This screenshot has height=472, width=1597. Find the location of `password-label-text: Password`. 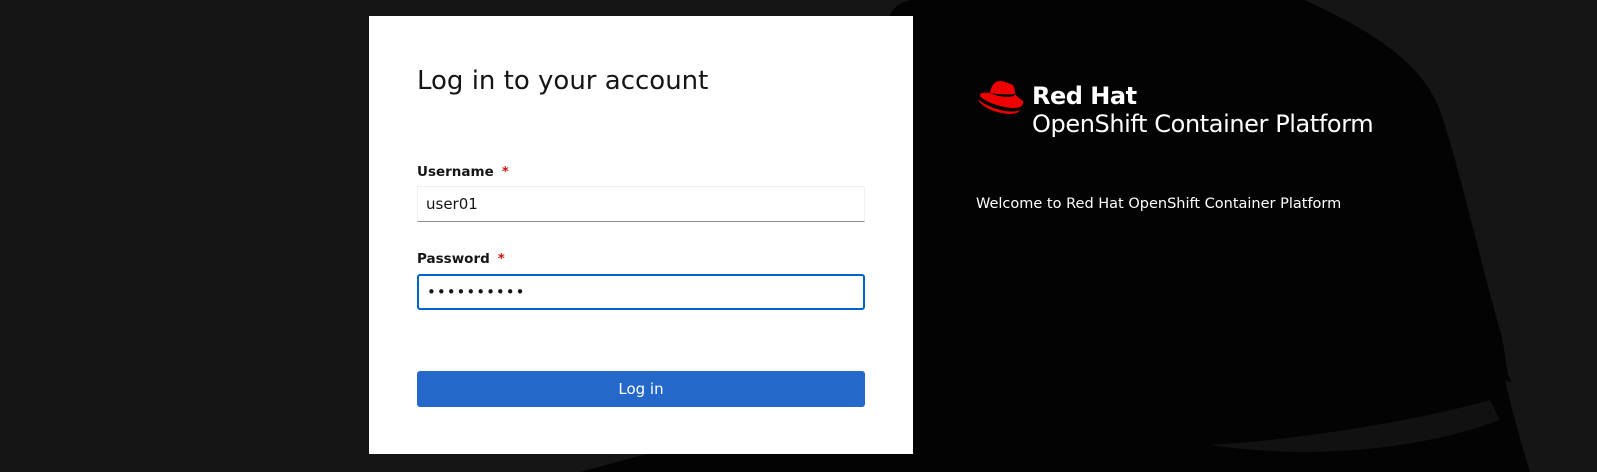

password-label-text: Password is located at coordinates (453, 259).